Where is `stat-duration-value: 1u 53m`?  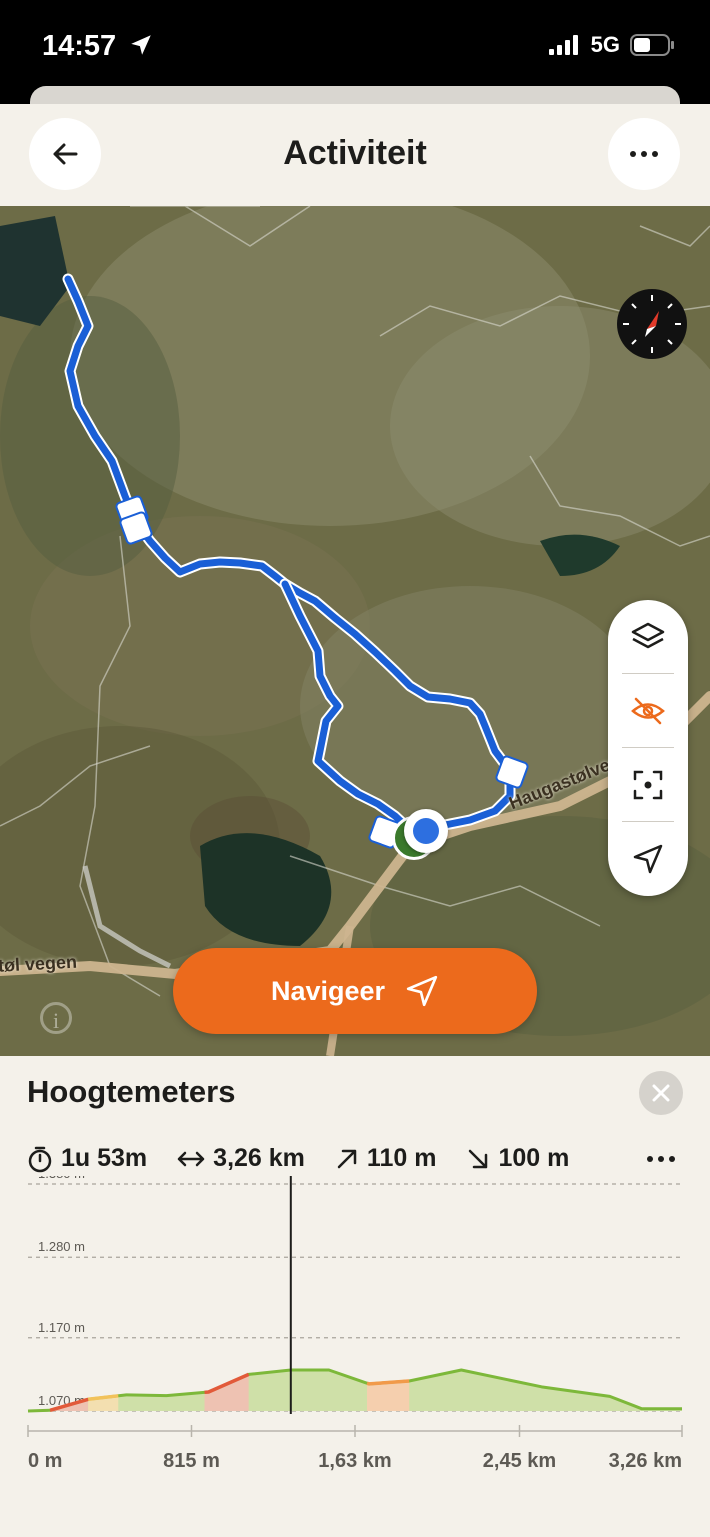 stat-duration-value: 1u 53m is located at coordinates (104, 1158).